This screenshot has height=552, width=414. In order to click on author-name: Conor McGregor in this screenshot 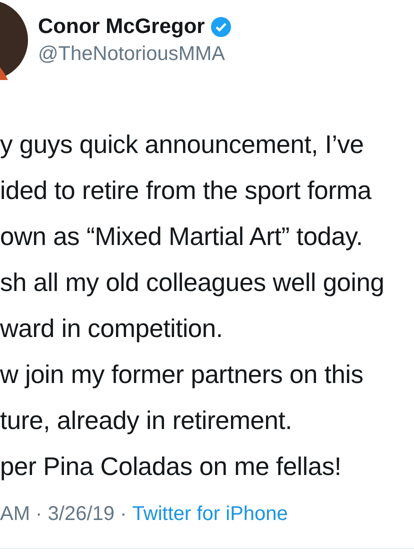, I will do `click(121, 26)`.